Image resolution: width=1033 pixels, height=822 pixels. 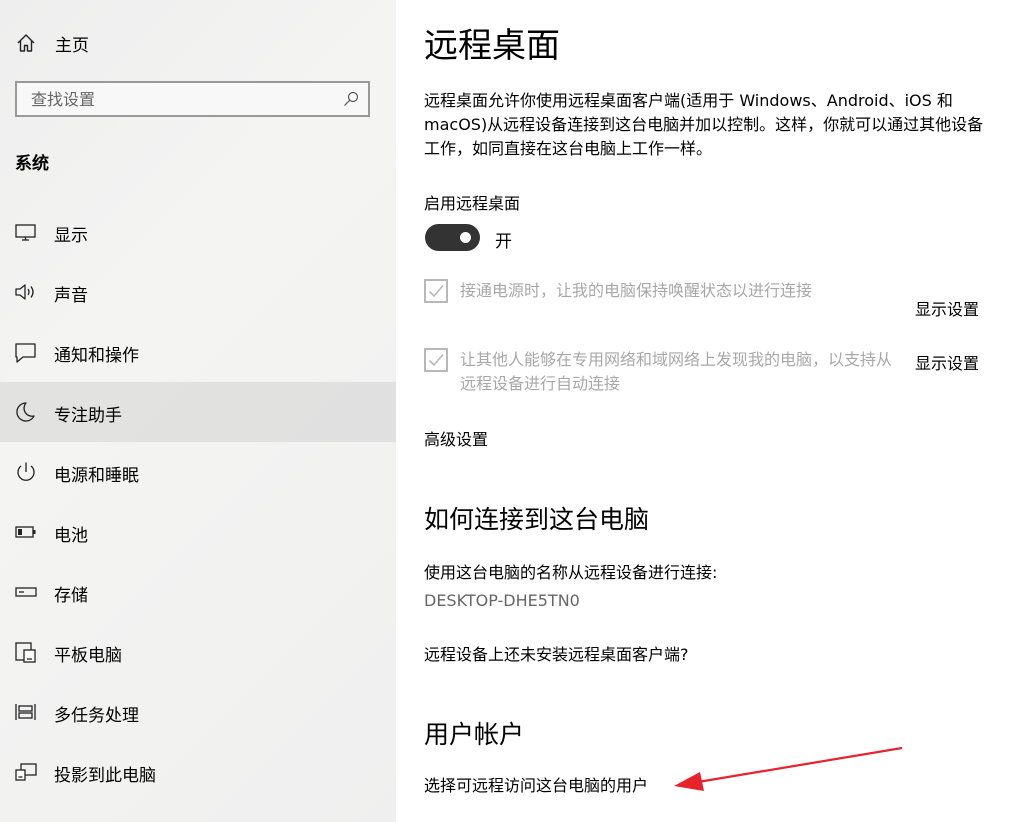 What do you see at coordinates (502, 600) in the screenshot?
I see `pc-name: DESKTOP-DHE5TN0` at bounding box center [502, 600].